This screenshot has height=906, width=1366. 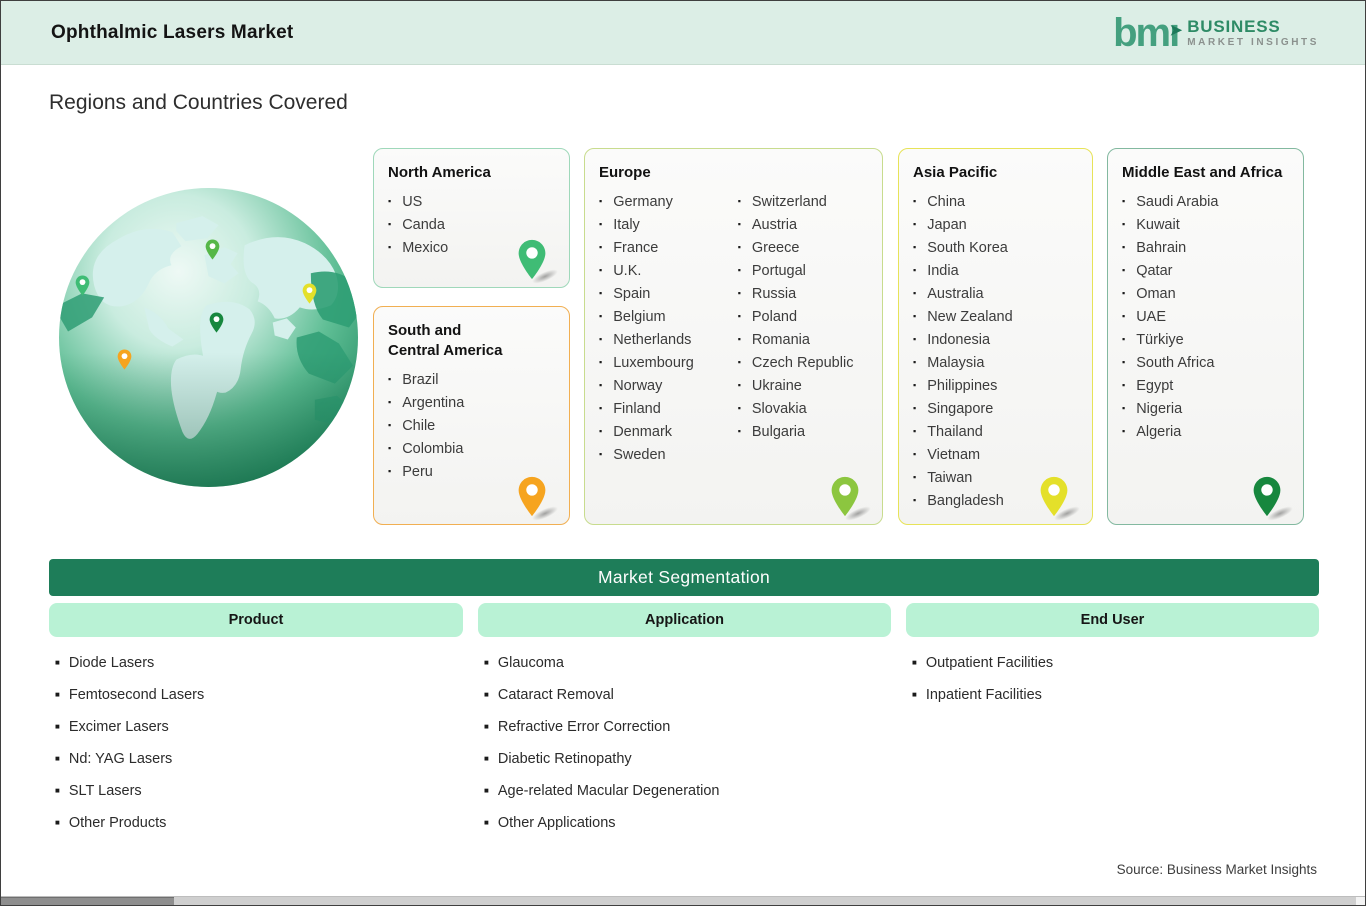 What do you see at coordinates (608, 791) in the screenshot?
I see `segment-label: Age-related Macular Degeneration` at bounding box center [608, 791].